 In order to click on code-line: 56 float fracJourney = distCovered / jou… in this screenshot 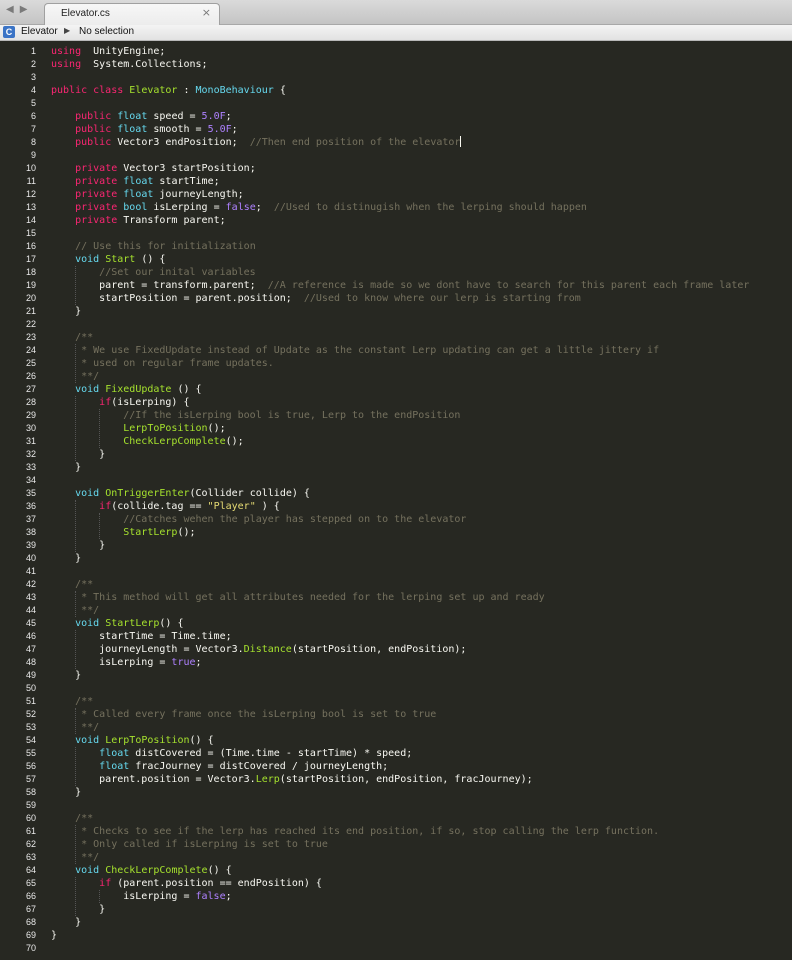, I will do `click(396, 766)`.